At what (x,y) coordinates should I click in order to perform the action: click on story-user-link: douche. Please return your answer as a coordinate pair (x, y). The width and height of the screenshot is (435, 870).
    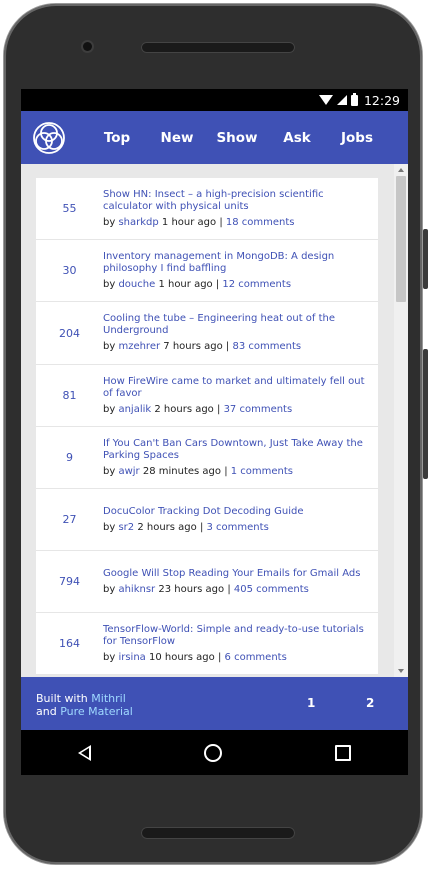
    Looking at the image, I should click on (136, 284).